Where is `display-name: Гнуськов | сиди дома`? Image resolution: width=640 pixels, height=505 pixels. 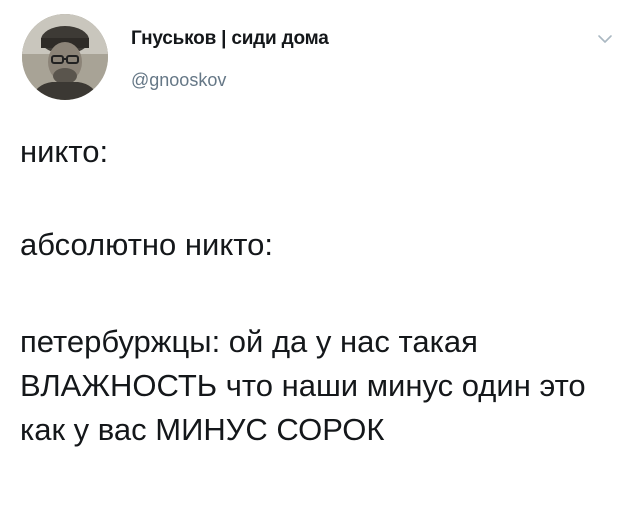 display-name: Гнуськов | сиди дома is located at coordinates (230, 39).